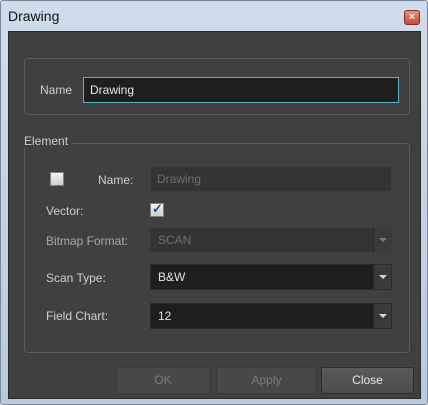  Describe the element at coordinates (165, 316) in the screenshot. I see `field-chart-value: 12` at that location.